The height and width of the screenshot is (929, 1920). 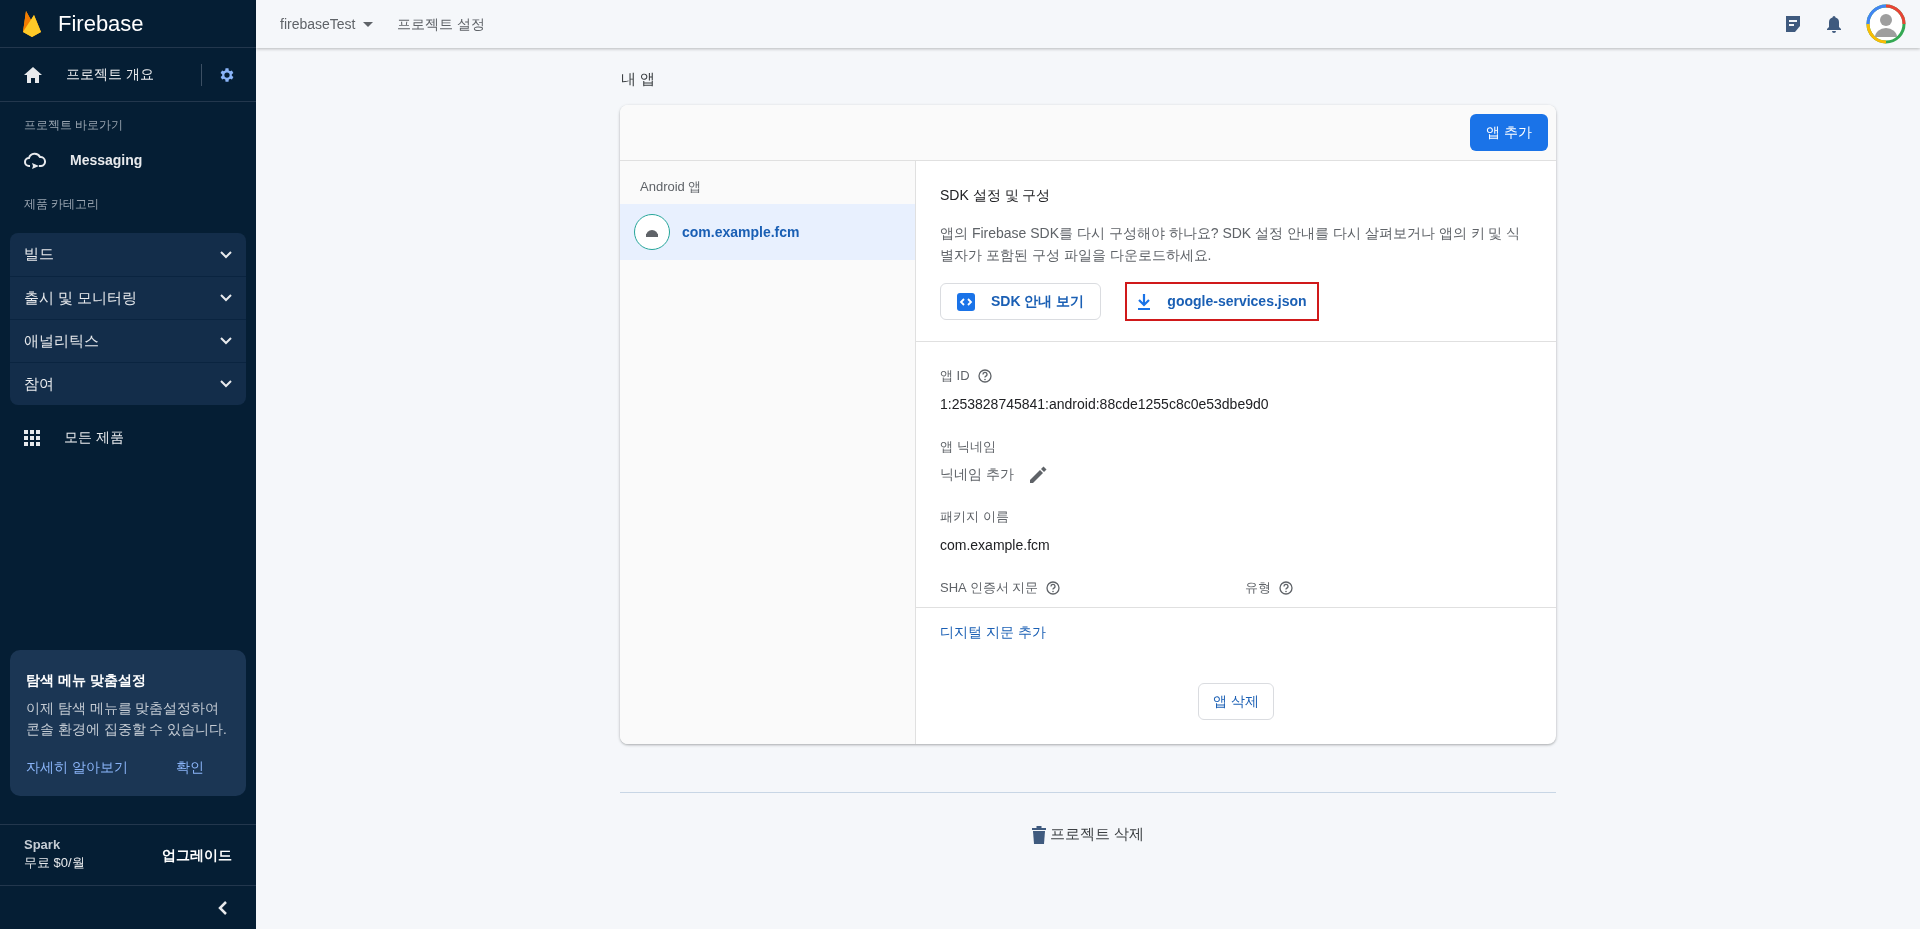 I want to click on column-header: 유형, so click(x=1258, y=587).